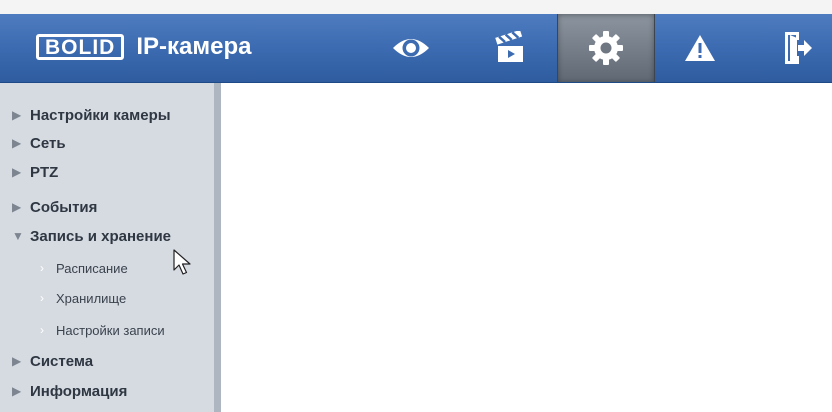 This screenshot has height=412, width=832. What do you see at coordinates (107, 207) in the screenshot?
I see `sidebar-item-events: ▶ События` at bounding box center [107, 207].